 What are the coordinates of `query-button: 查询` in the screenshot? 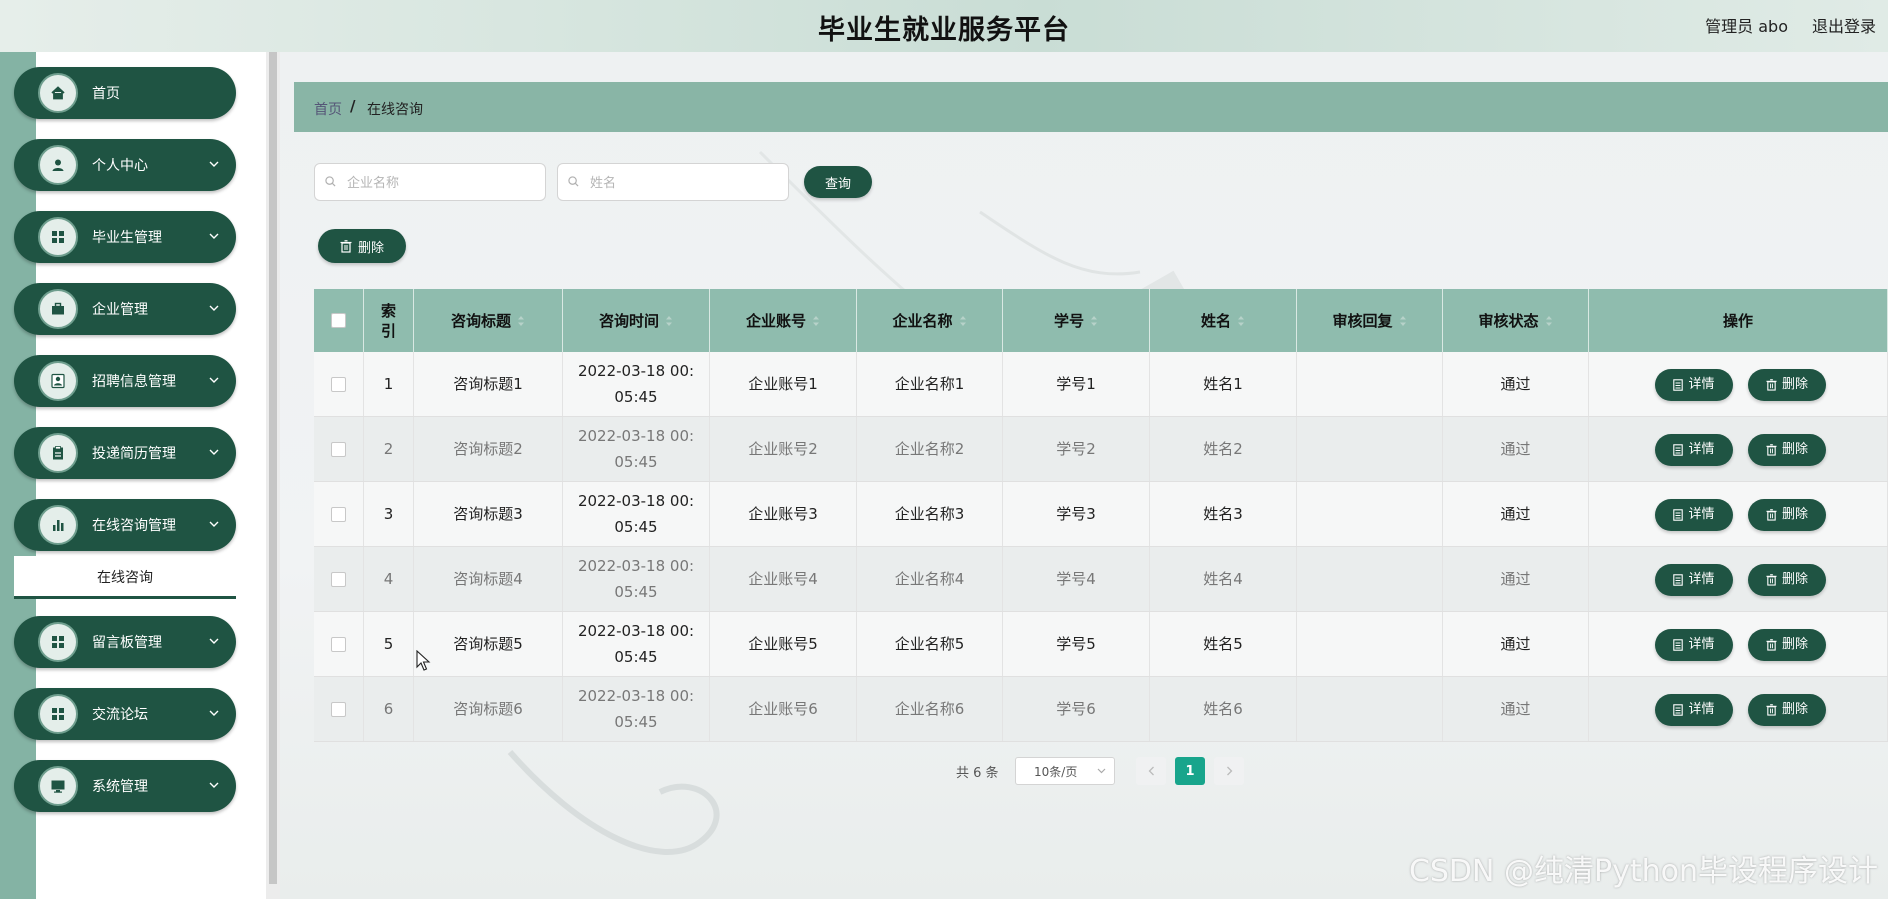 It's located at (838, 182).